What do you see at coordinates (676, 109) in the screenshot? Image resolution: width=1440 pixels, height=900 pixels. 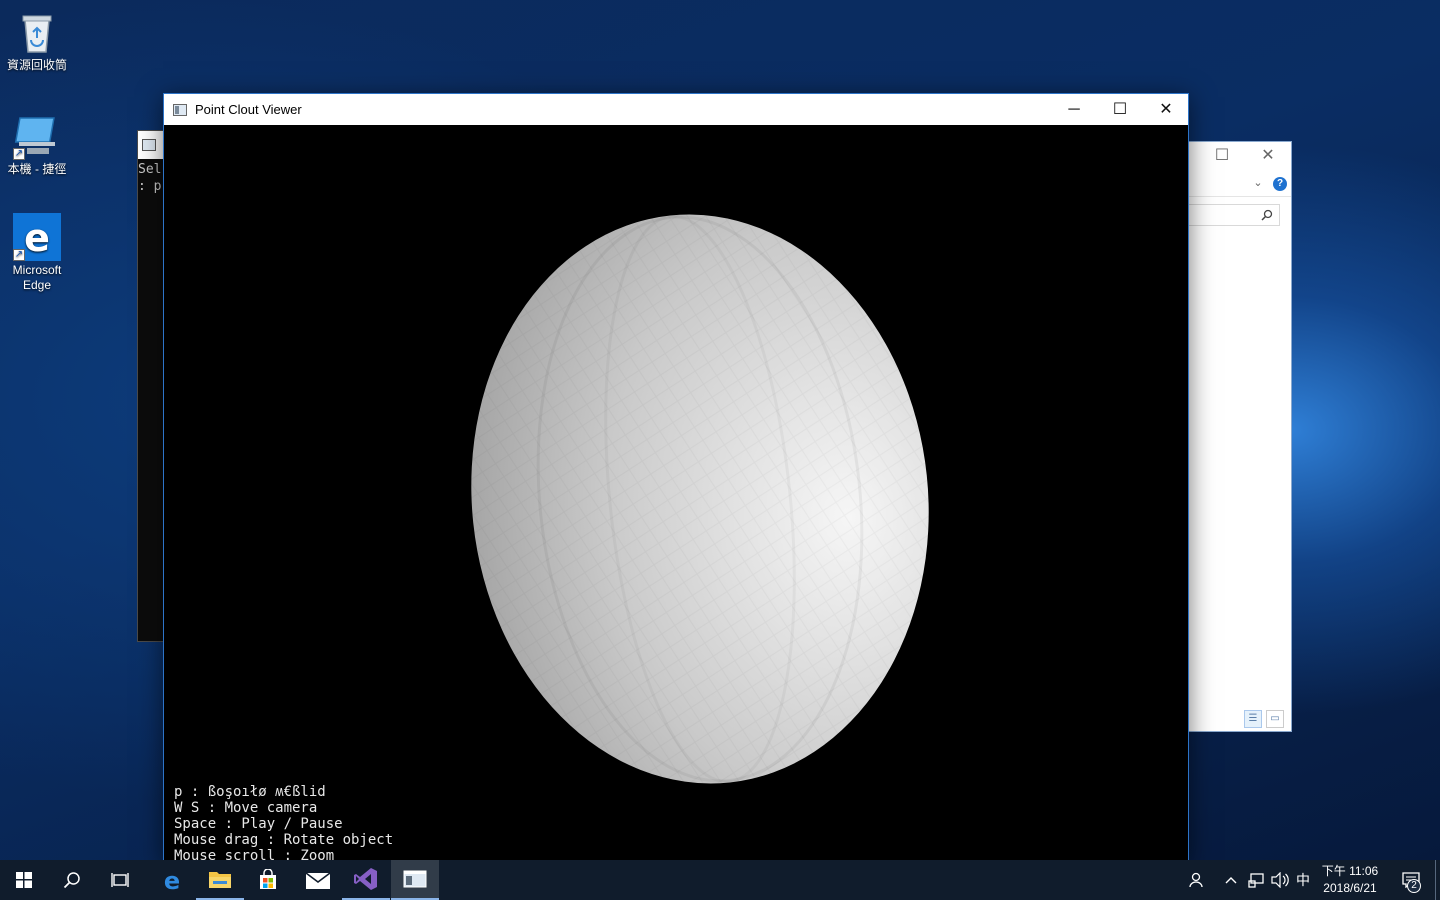 I see `window-titlebar: Point Clout Viewer ─ ☐ ✕` at bounding box center [676, 109].